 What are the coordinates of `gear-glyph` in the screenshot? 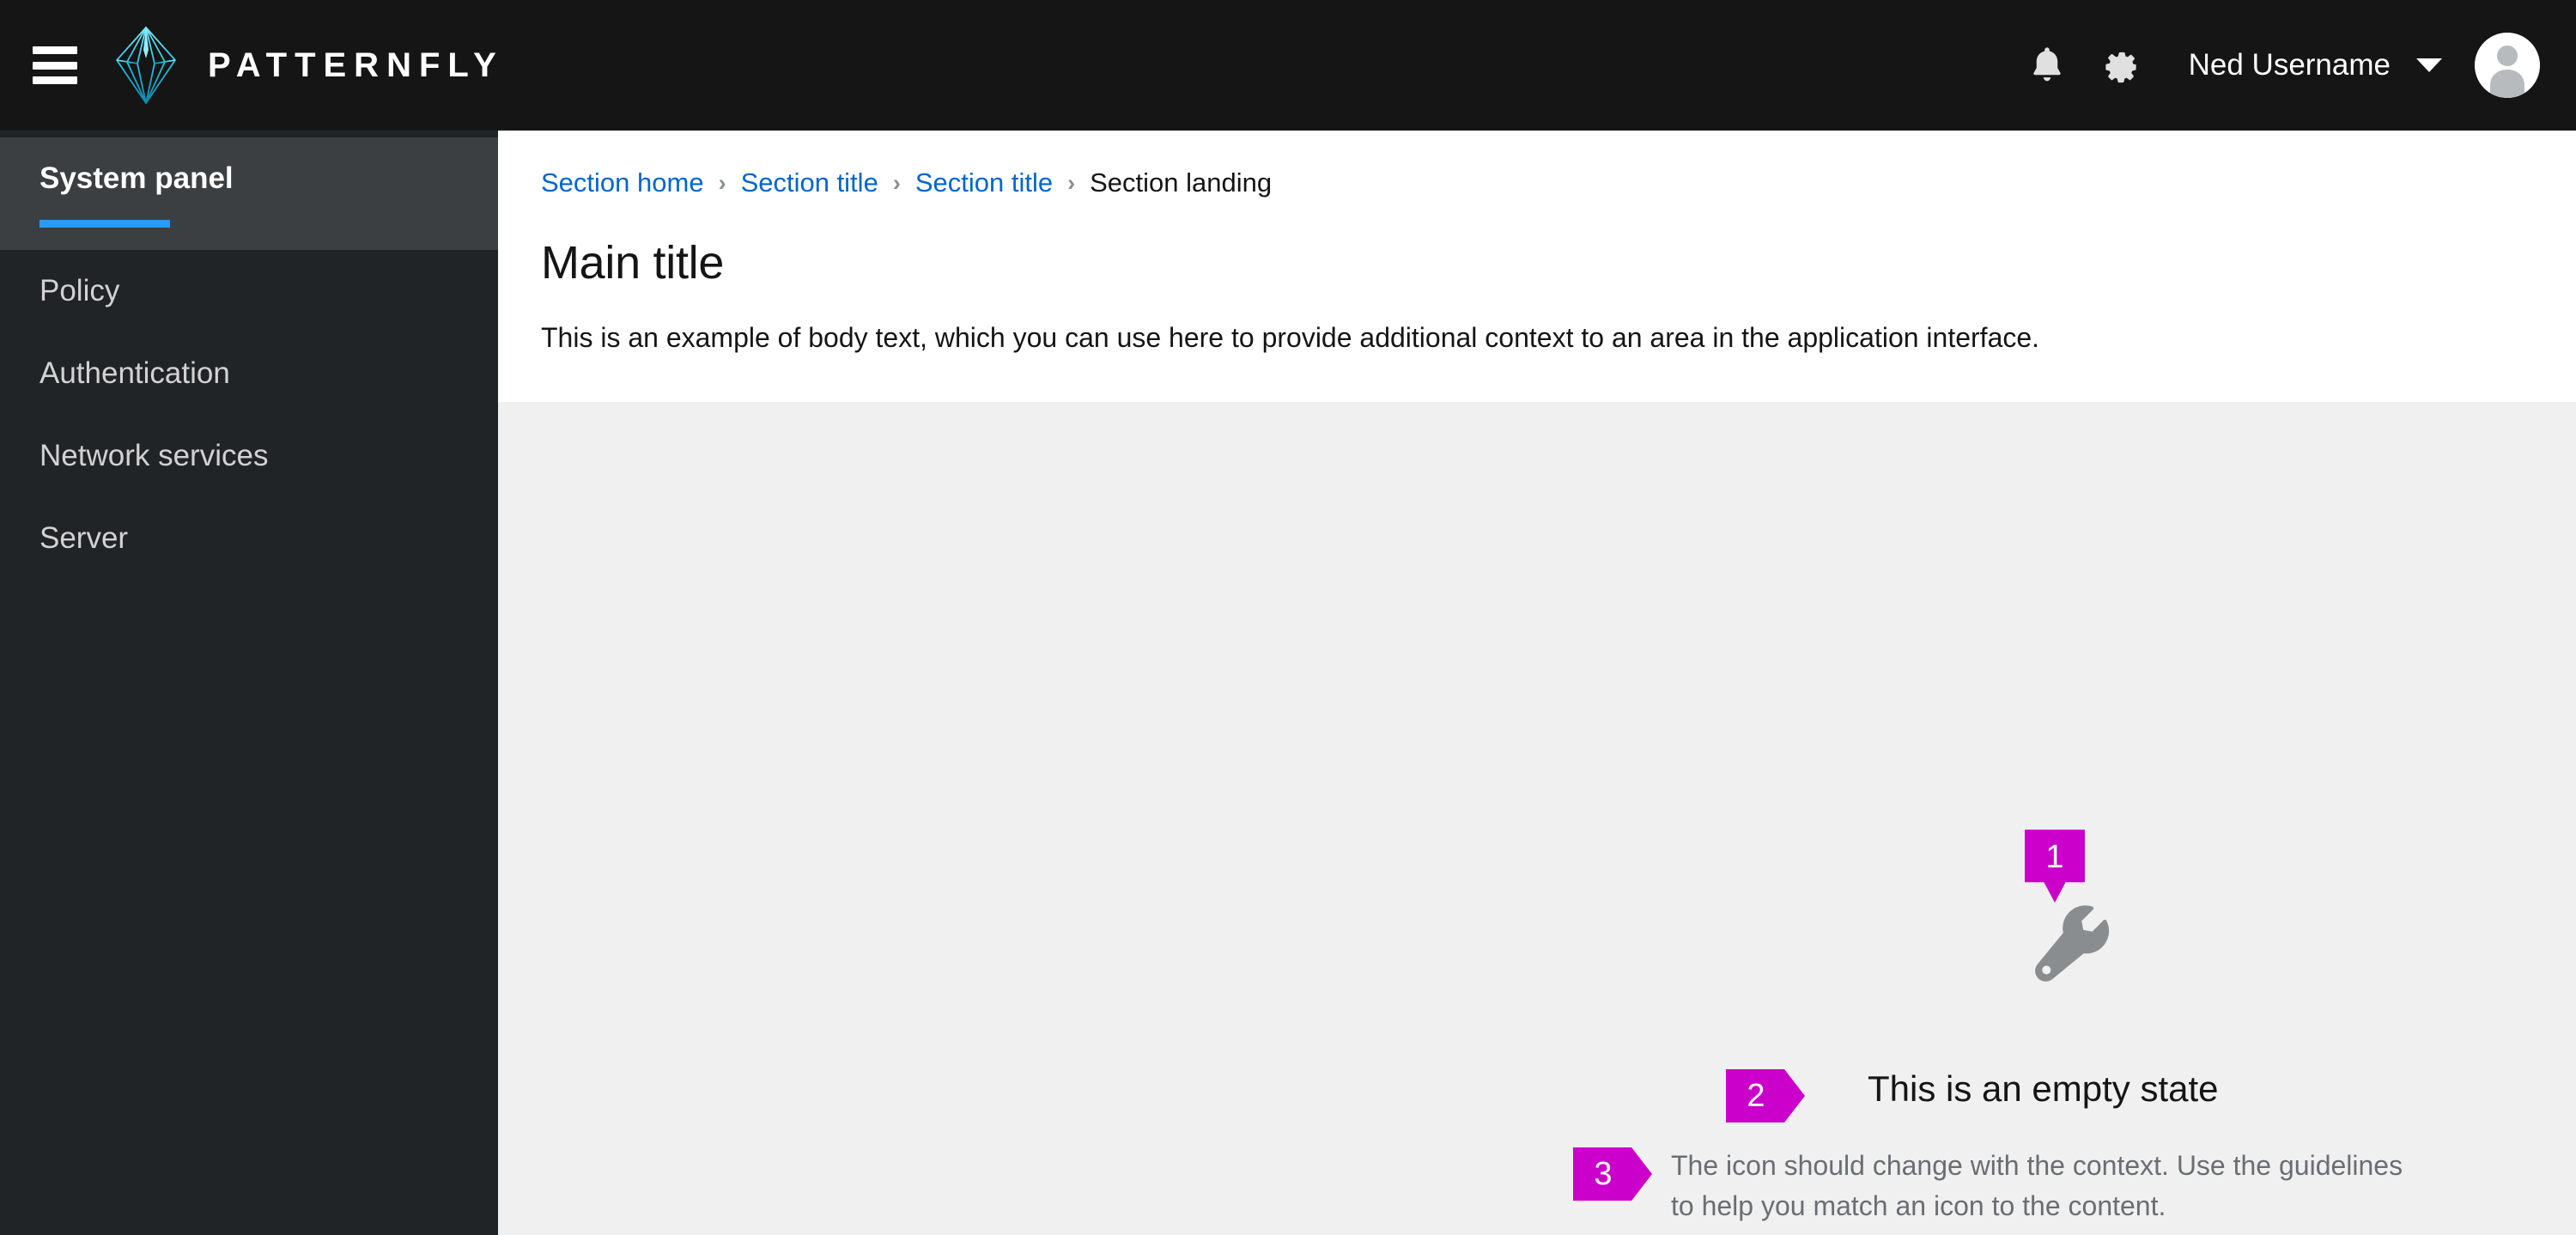 It's located at (2120, 67).